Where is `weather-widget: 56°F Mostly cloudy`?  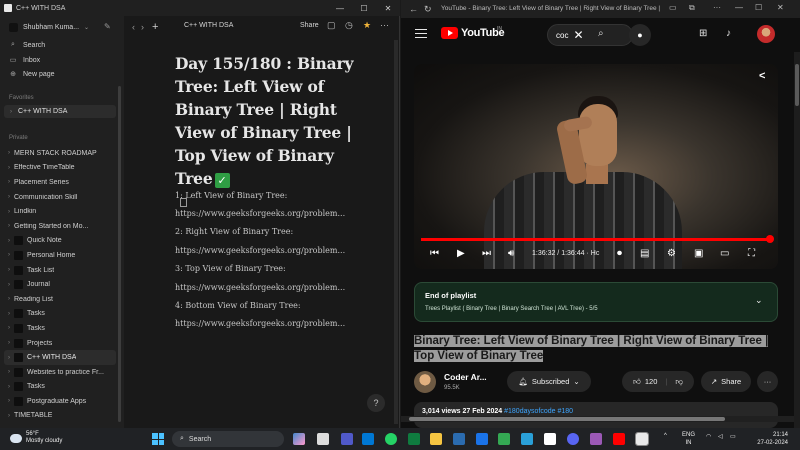
weather-widget: 56°F Mostly cloudy is located at coordinates (36, 438).